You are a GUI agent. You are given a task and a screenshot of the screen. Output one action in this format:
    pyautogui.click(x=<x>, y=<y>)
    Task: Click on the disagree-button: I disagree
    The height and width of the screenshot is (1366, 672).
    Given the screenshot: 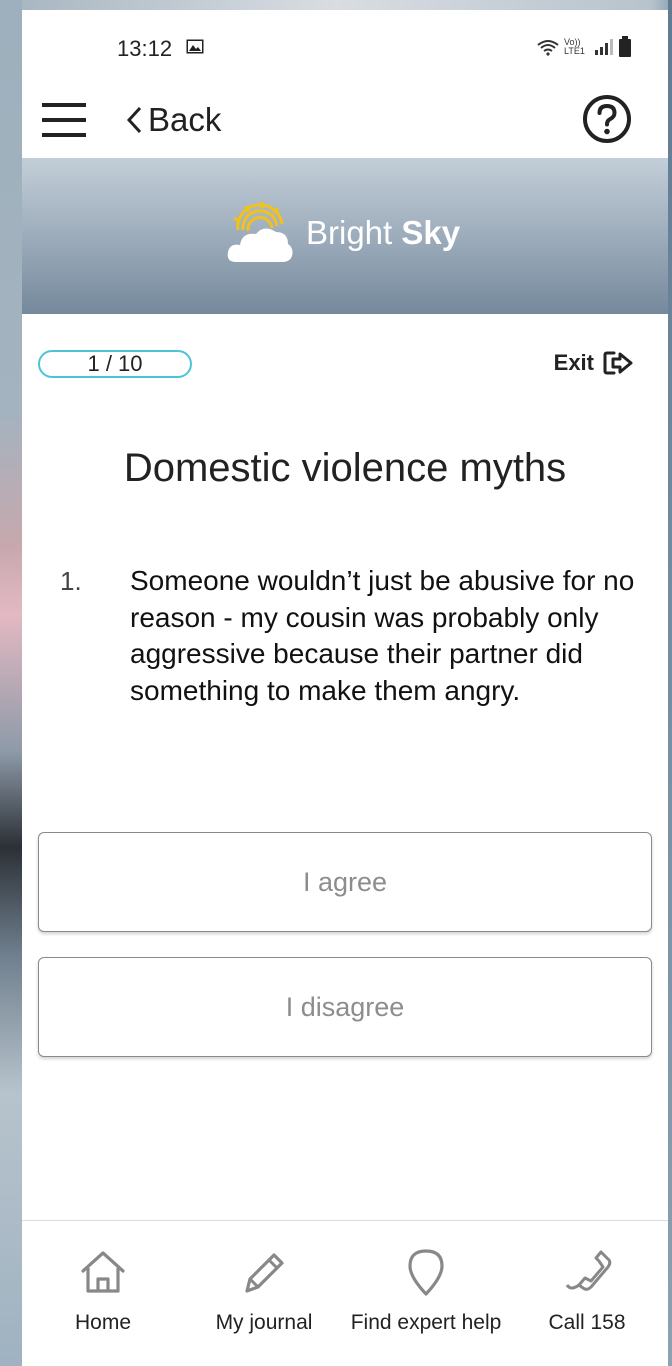 What is the action you would take?
    pyautogui.click(x=345, y=1007)
    